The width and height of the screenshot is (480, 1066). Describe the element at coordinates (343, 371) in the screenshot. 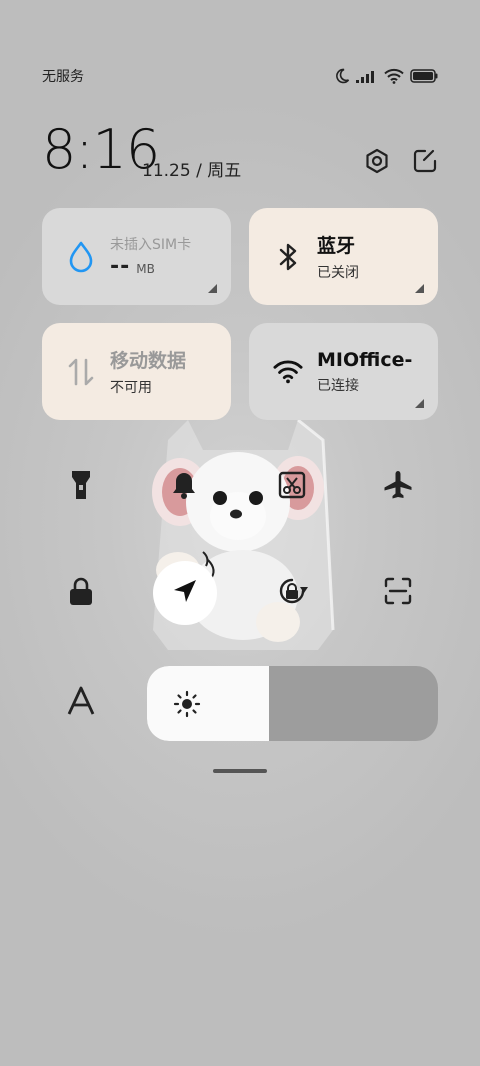

I see `wifi-tile: MIOffice- 已连接` at that location.